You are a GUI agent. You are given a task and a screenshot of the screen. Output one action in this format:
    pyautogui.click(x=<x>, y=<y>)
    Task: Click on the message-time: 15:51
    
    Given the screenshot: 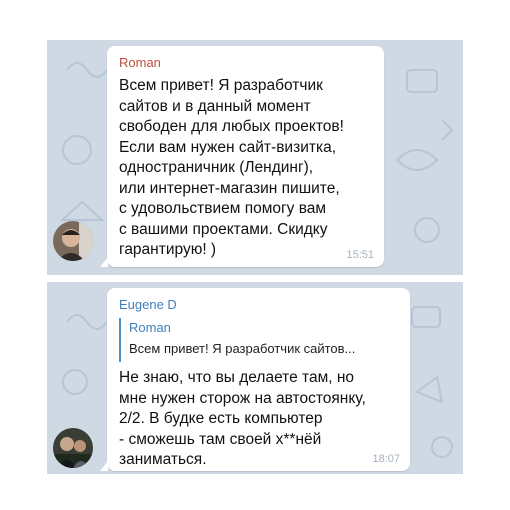 What is the action you would take?
    pyautogui.click(x=360, y=255)
    